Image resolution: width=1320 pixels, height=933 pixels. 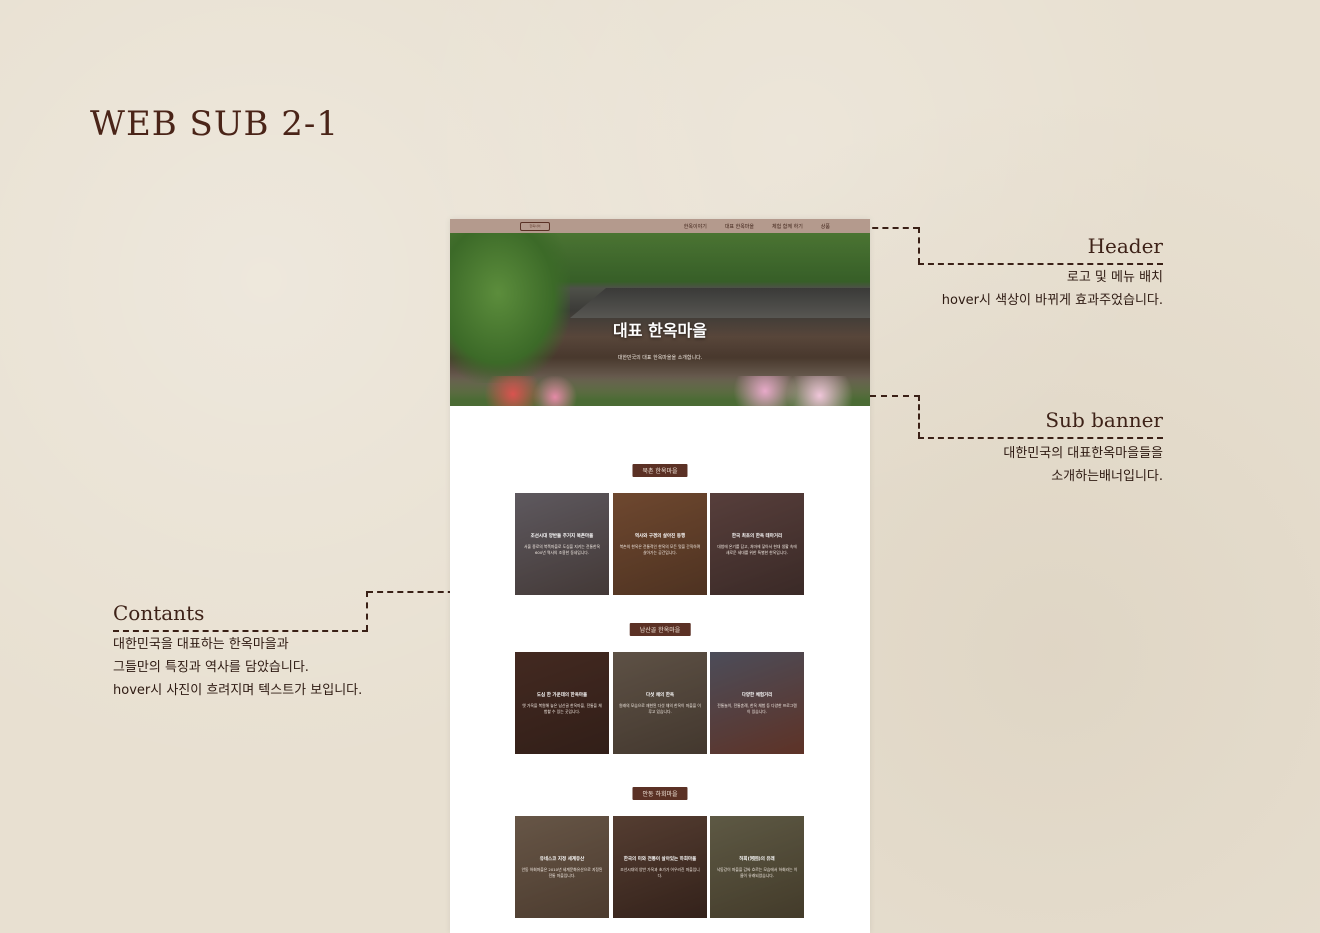 I want to click on banner-hanok-roof, so click(x=720, y=303).